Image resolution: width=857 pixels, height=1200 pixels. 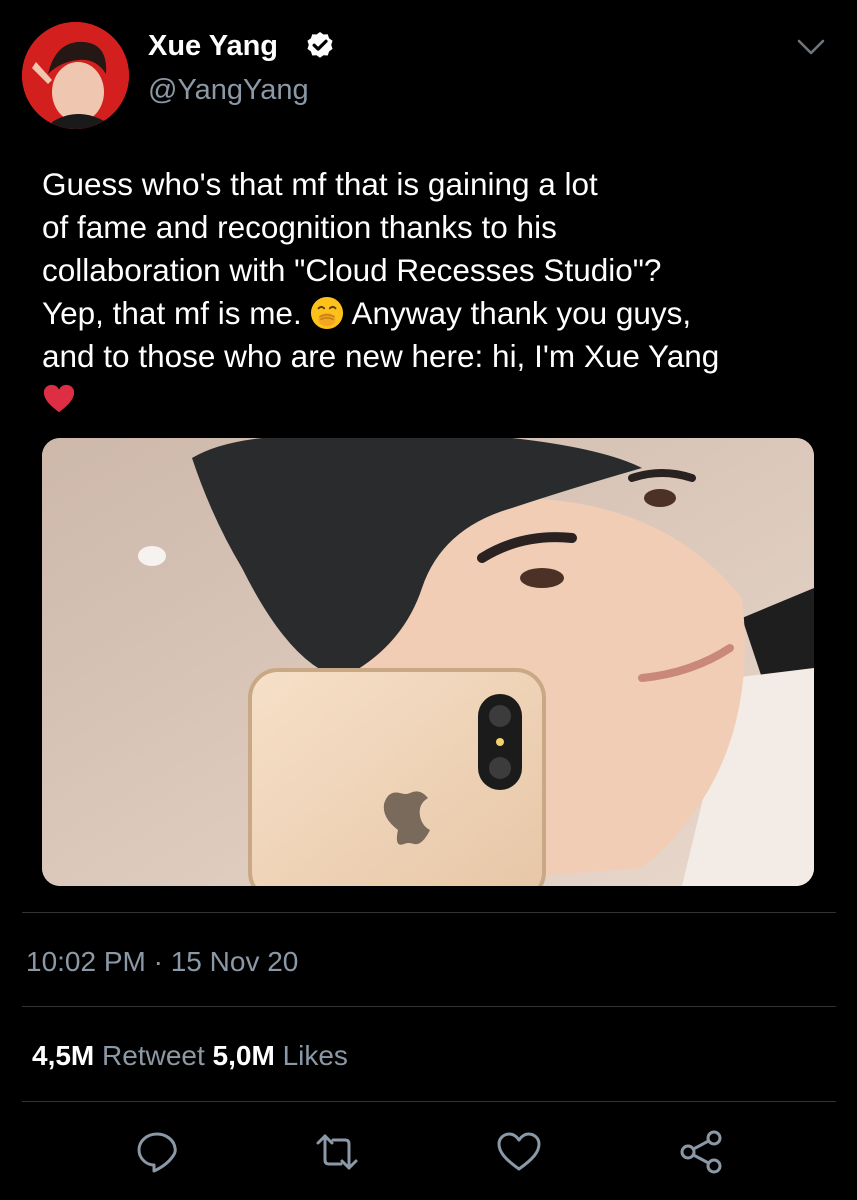 I want to click on avatar-image, so click(x=75, y=75).